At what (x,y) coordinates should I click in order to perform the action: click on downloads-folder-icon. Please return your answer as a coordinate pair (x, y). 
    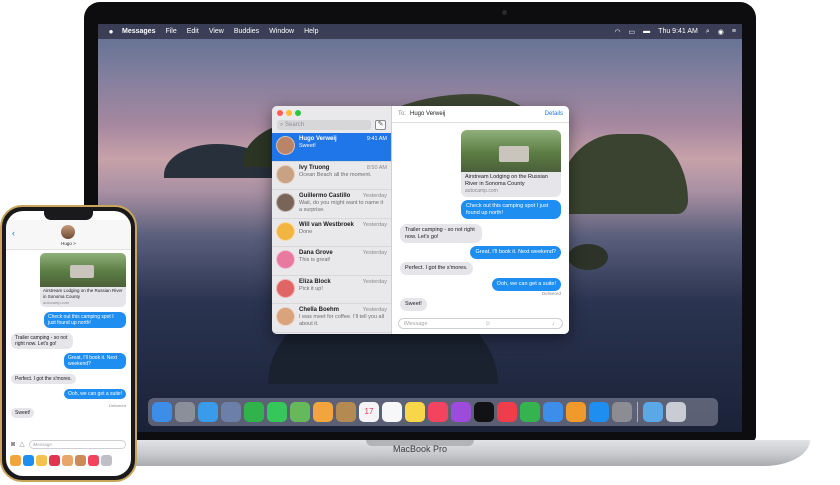
    Looking at the image, I should click on (653, 412).